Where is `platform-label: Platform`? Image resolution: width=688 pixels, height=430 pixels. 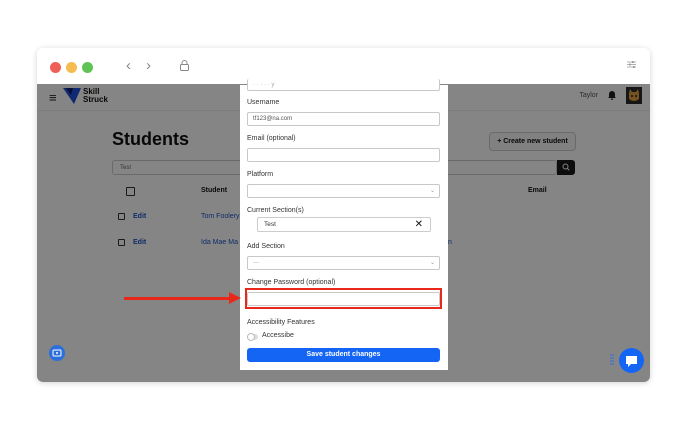
platform-label: Platform is located at coordinates (260, 174).